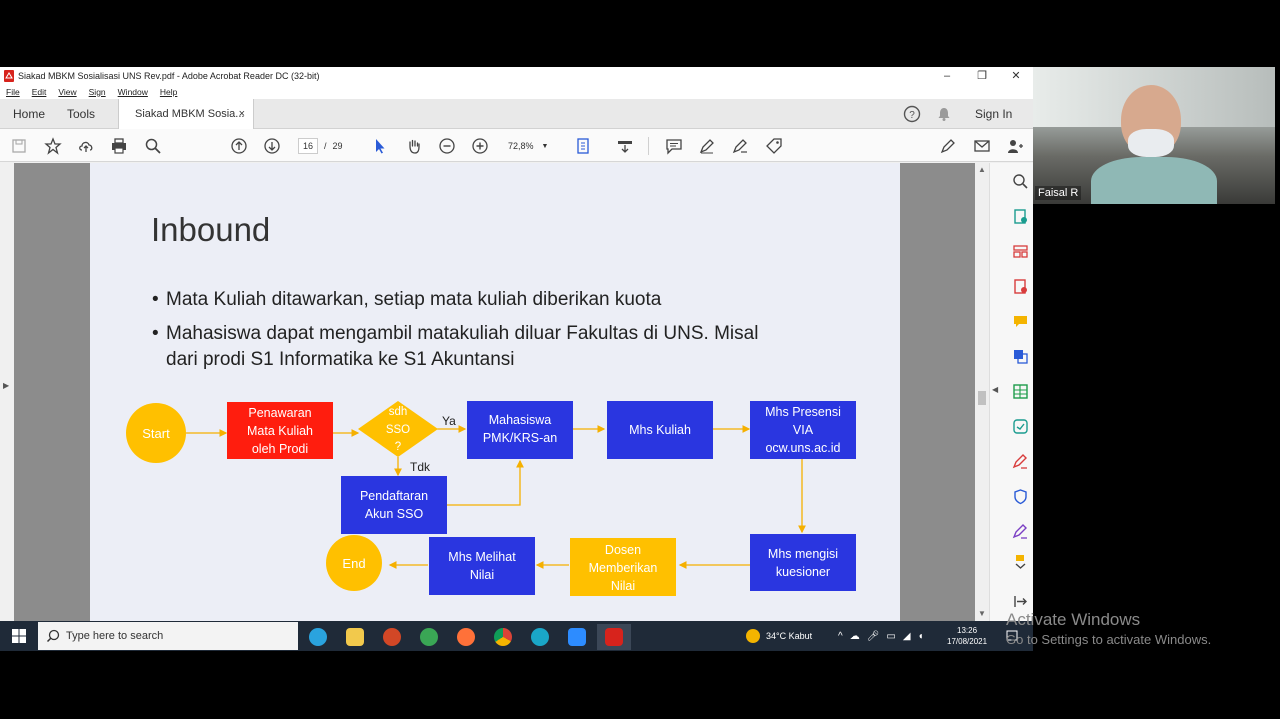 The height and width of the screenshot is (719, 1280). I want to click on windows-logo-icon, so click(19, 636).